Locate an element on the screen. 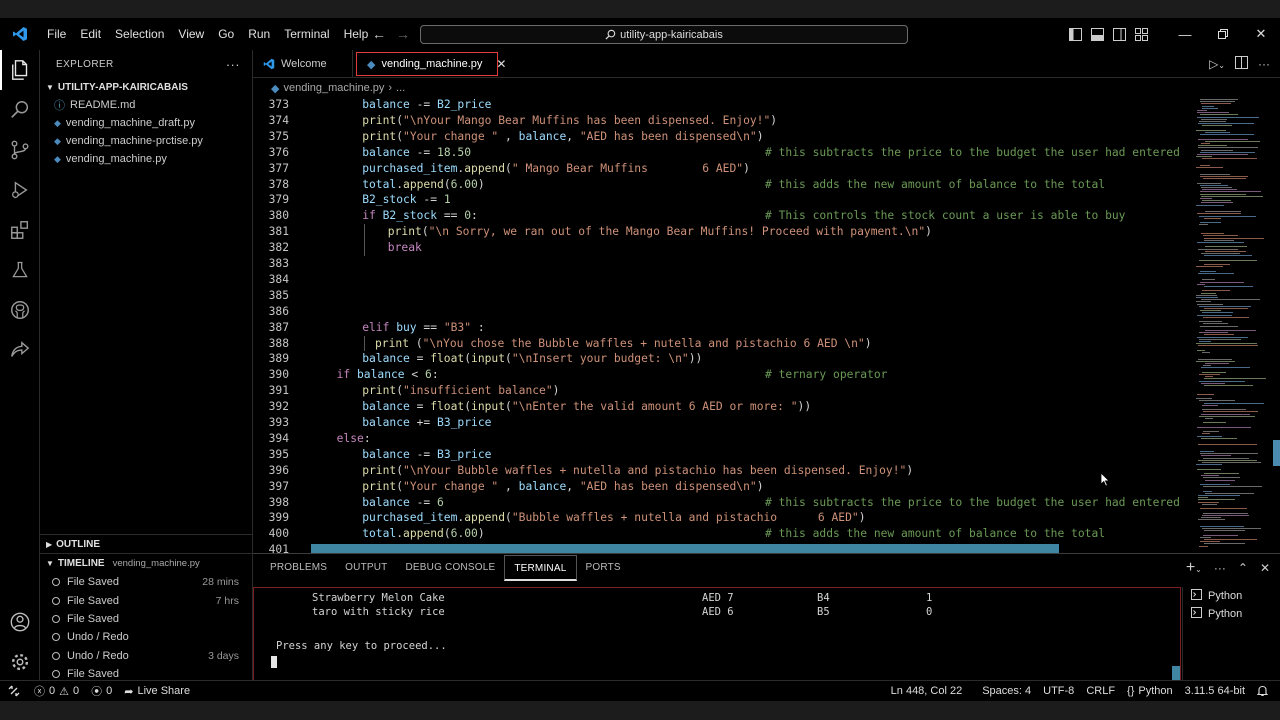  menu-item-selection: Selection is located at coordinates (139, 34).